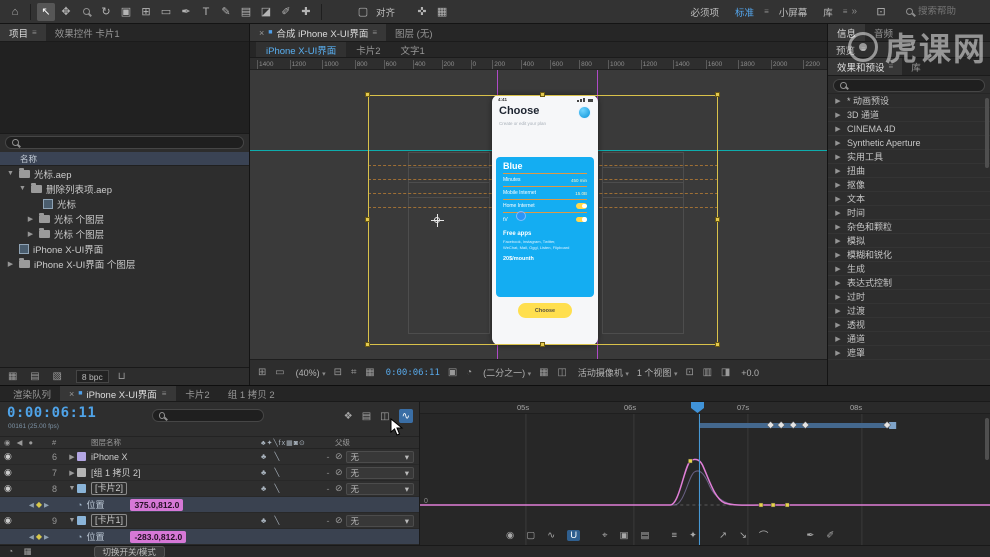  I want to click on graph-editor-button: ∿, so click(405, 416).